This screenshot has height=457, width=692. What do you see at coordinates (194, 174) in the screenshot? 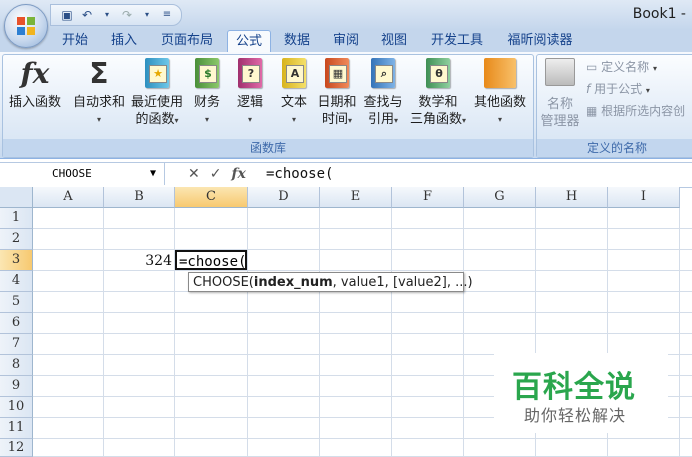
I see `cancel-icon: ✕` at bounding box center [194, 174].